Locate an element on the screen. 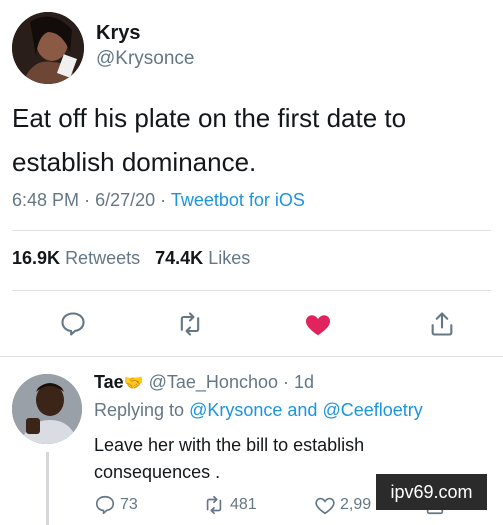  reply-retweet-button: 481 is located at coordinates (229, 505).